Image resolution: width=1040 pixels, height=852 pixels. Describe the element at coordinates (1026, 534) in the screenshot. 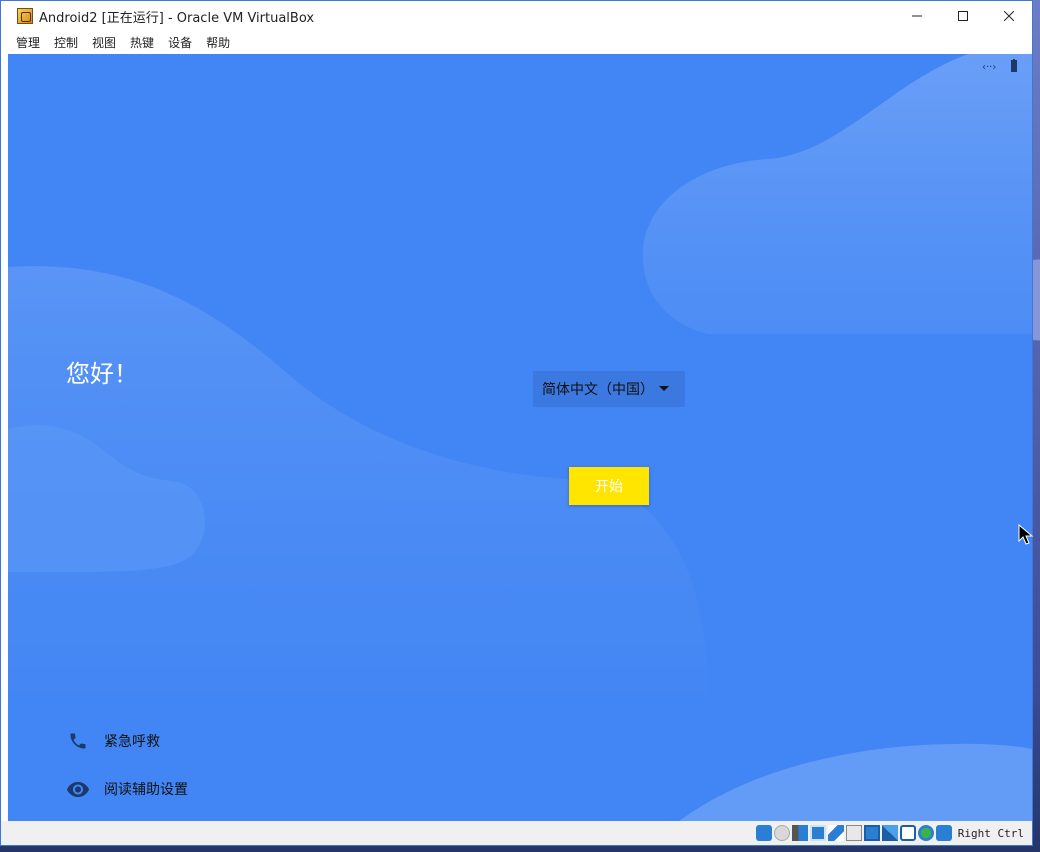

I see `mouse-cursor-icon` at that location.